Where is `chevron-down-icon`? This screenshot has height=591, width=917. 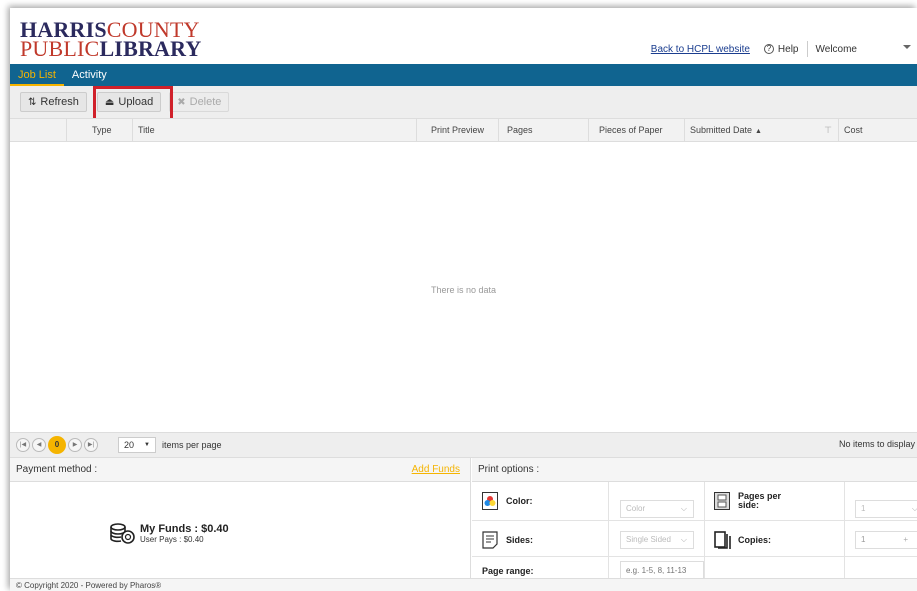
chevron-down-icon is located at coordinates (907, 47).